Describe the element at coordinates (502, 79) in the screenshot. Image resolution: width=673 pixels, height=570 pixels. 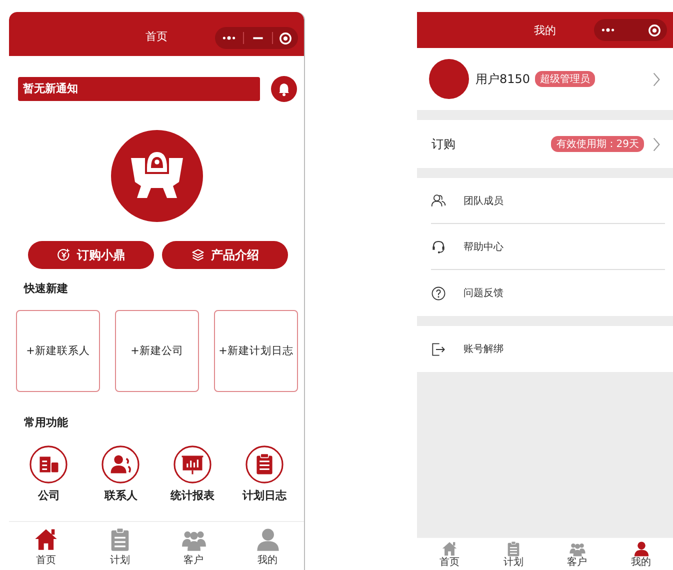
I see `user-name: 用户8150` at that location.